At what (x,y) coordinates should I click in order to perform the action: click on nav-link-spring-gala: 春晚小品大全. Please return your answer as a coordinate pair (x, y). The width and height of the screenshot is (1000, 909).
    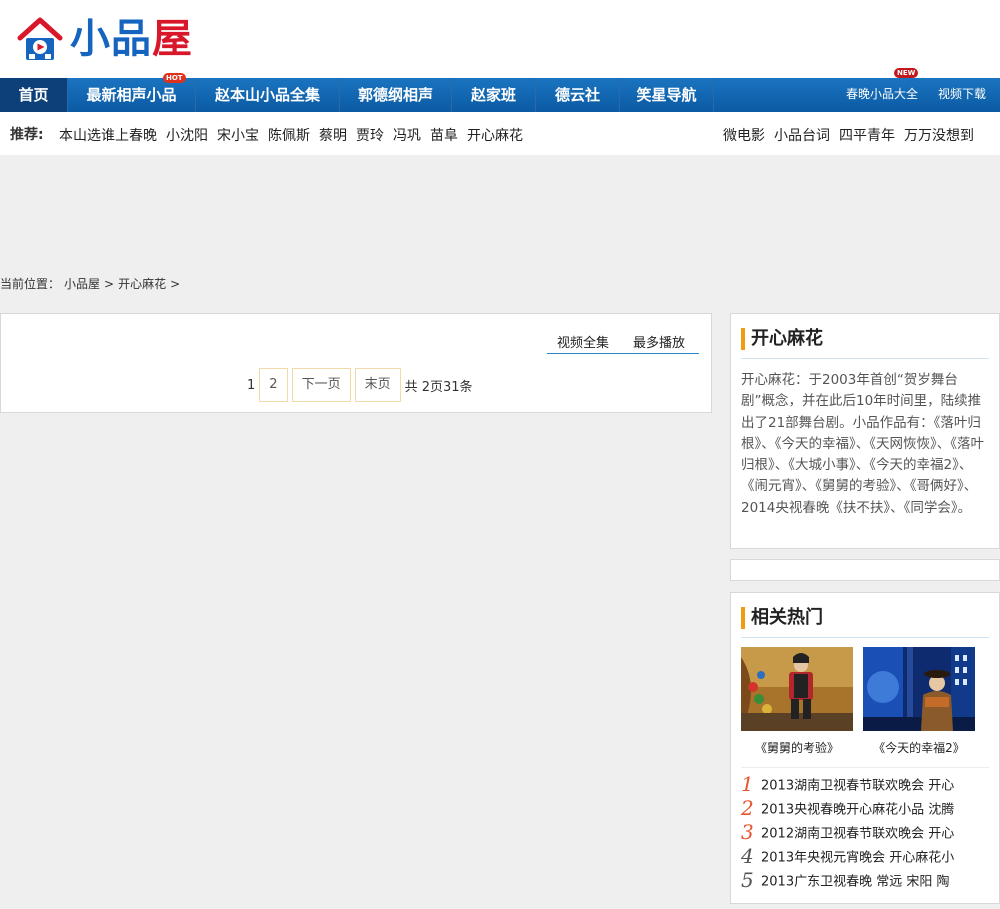
    Looking at the image, I should click on (882, 95).